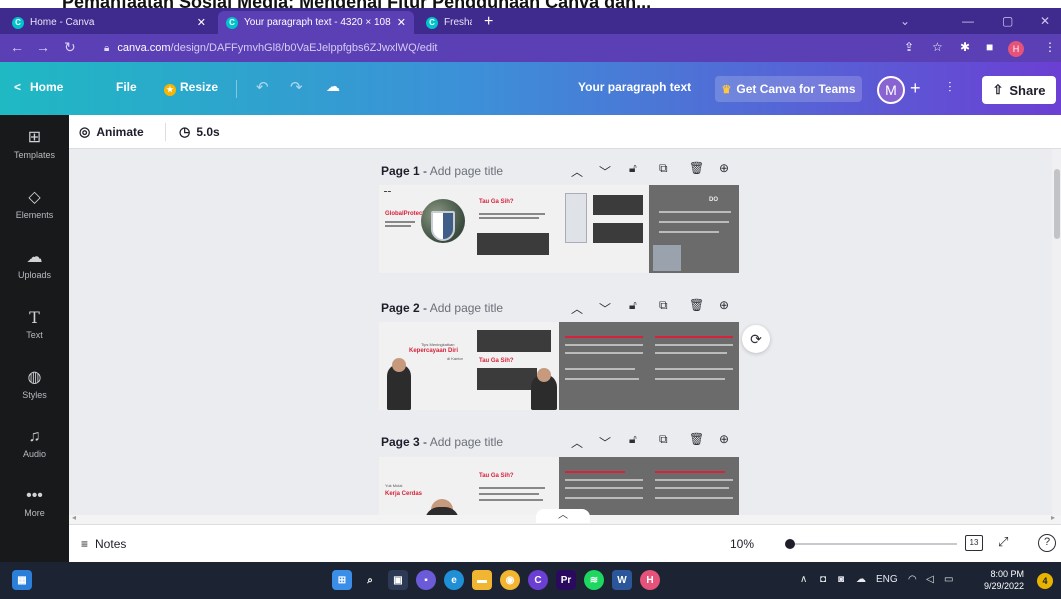 Image resolution: width=1061 pixels, height=599 pixels. What do you see at coordinates (905, 21) in the screenshot?
I see `tab-search-chevron-icon: ⌄` at bounding box center [905, 21].